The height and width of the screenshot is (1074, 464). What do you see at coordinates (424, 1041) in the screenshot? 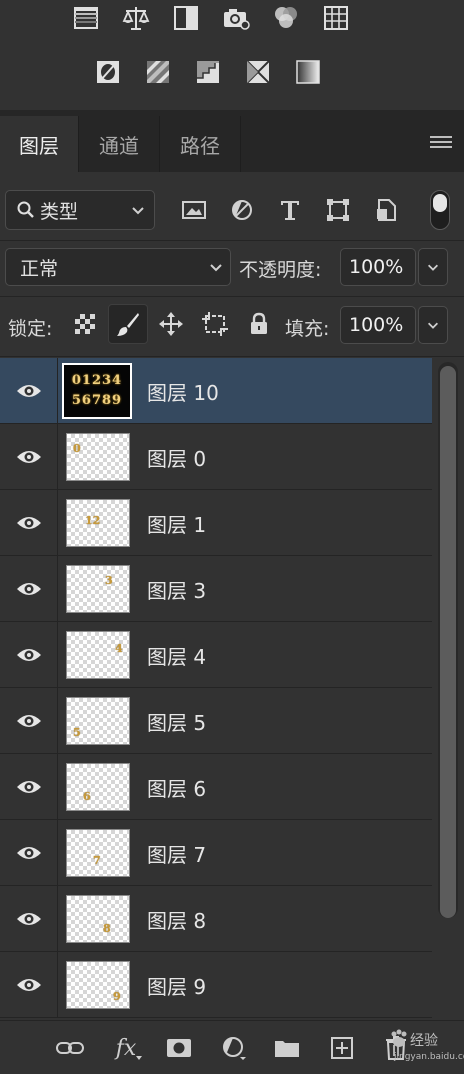
I see `watermark-text: 经验` at bounding box center [424, 1041].